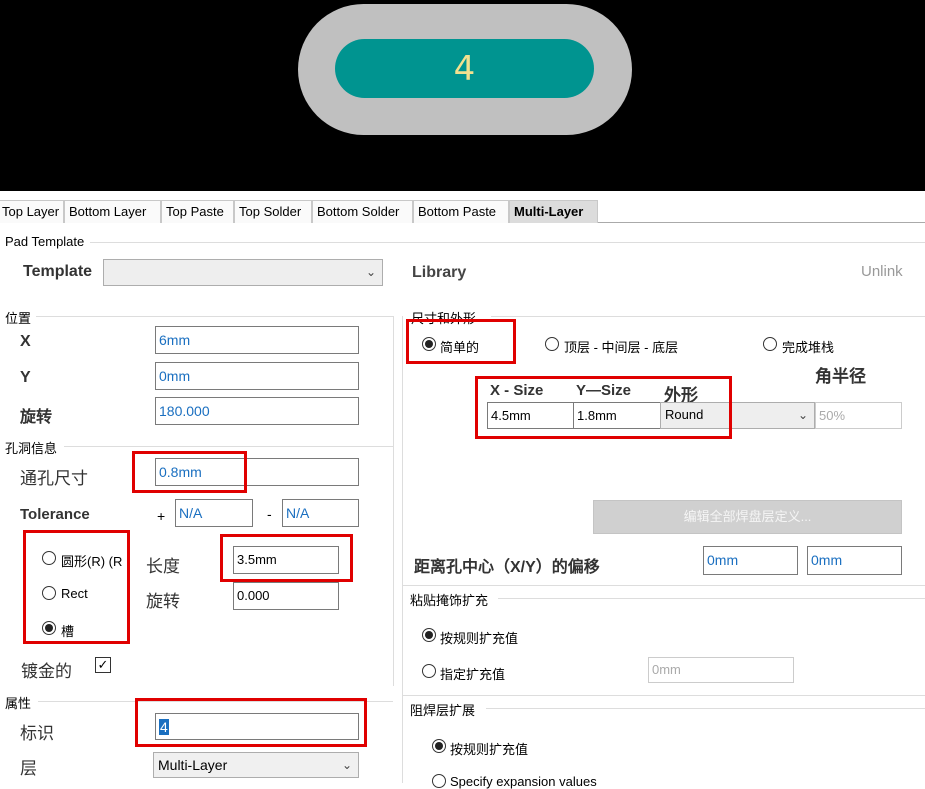 The height and width of the screenshot is (789, 925). Describe the element at coordinates (20, 317) in the screenshot. I see `position-group-title: 位置` at that location.